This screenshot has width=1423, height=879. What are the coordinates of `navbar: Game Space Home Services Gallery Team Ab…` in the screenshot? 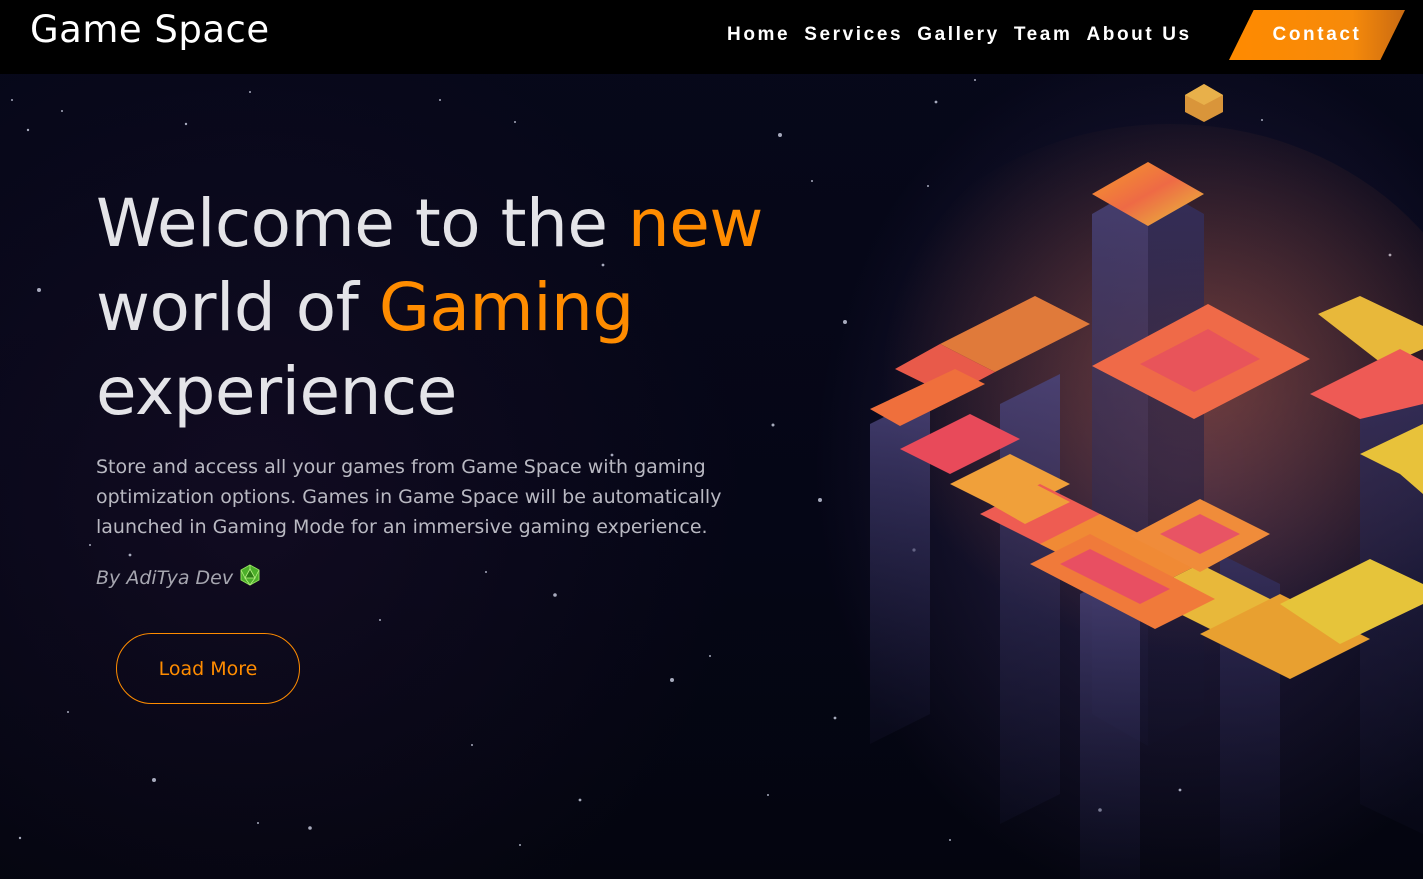 It's located at (711, 37).